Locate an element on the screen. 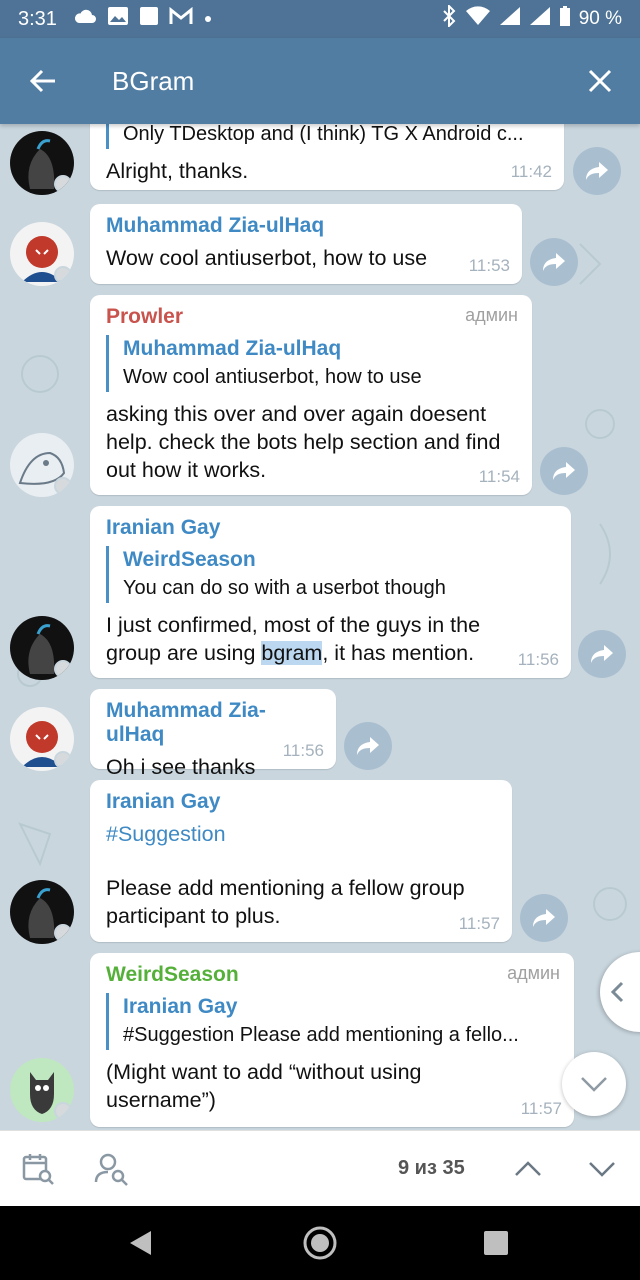  message-time: 11:54 is located at coordinates (499, 476).